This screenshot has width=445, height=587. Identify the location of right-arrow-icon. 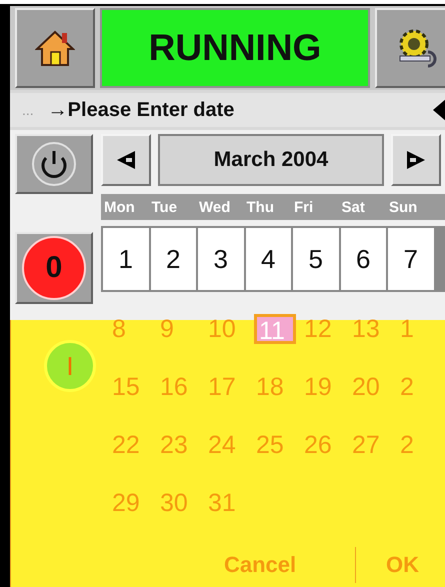
(416, 160).